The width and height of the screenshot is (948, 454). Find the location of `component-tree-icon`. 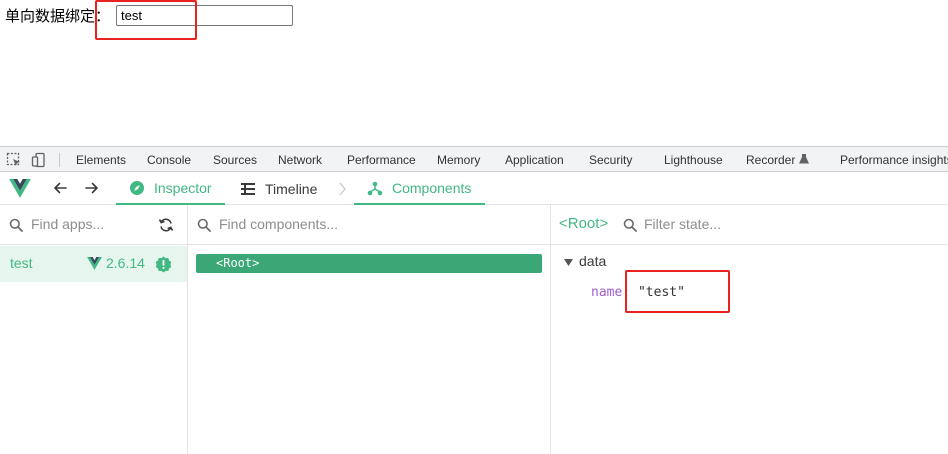

component-tree-icon is located at coordinates (375, 188).